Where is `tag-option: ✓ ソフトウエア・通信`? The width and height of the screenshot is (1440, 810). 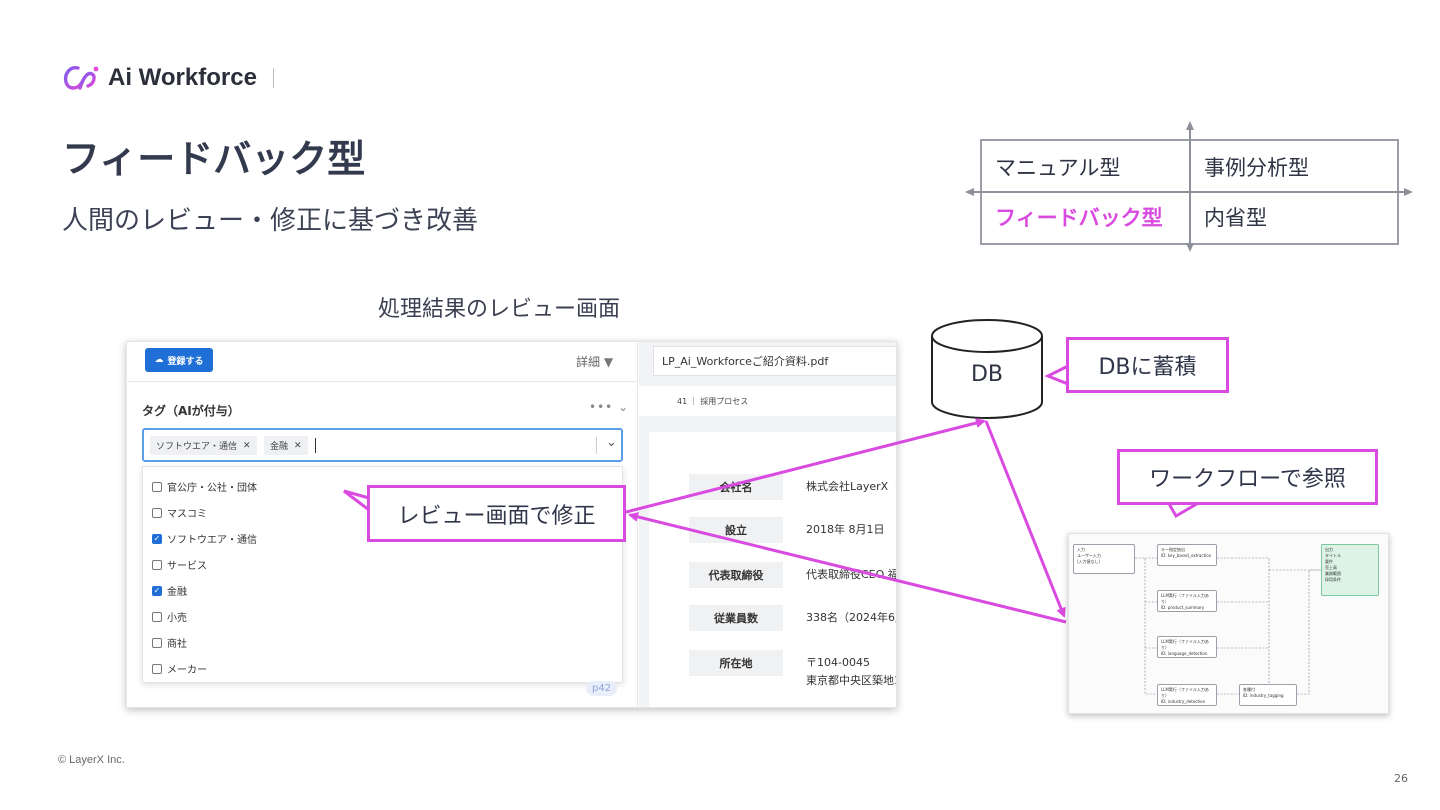
tag-option: ✓ ソフトウエア・通信 is located at coordinates (204, 538).